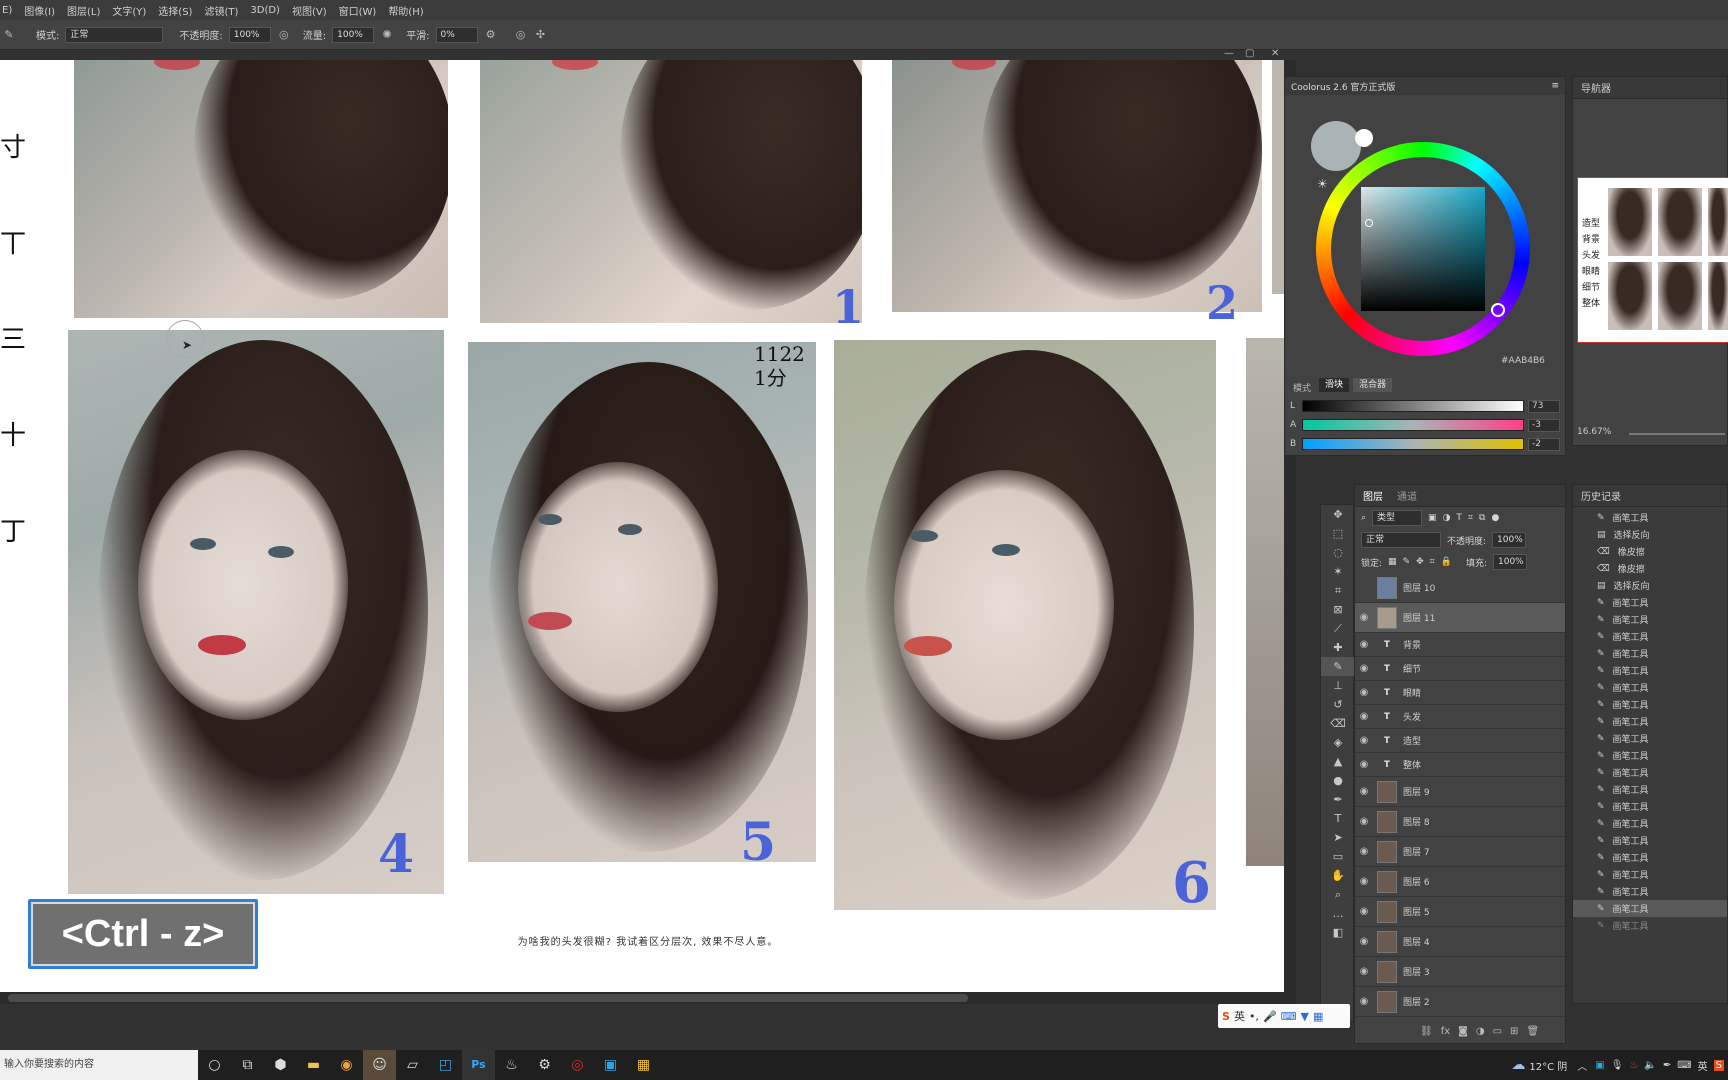 The width and height of the screenshot is (1728, 1080). I want to click on settings-icon: ⚙, so click(544, 1065).